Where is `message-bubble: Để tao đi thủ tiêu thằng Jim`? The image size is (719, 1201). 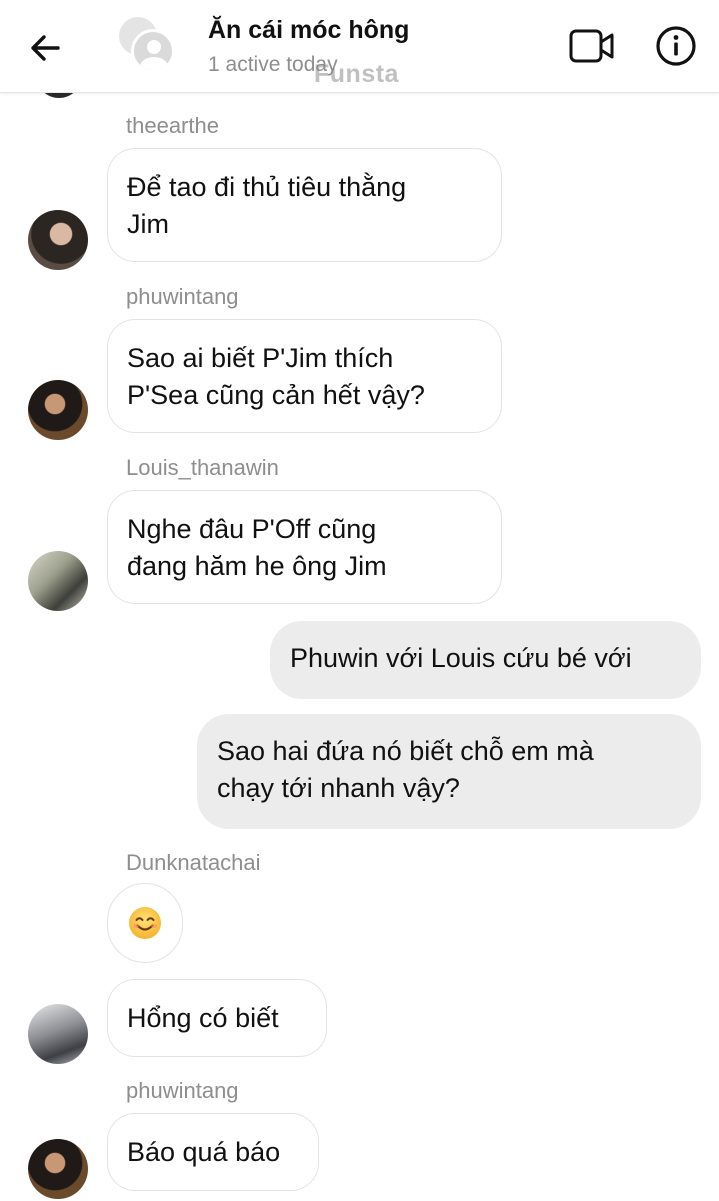
message-bubble: Để tao đi thủ tiêu thằng Jim is located at coordinates (304, 205).